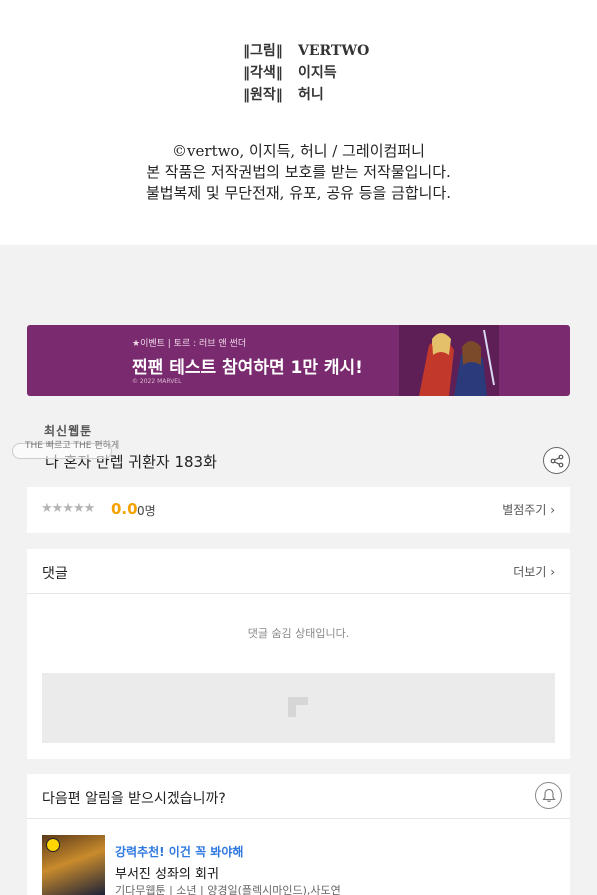  What do you see at coordinates (55, 574) in the screenshot?
I see `comments-title: 댓글` at bounding box center [55, 574].